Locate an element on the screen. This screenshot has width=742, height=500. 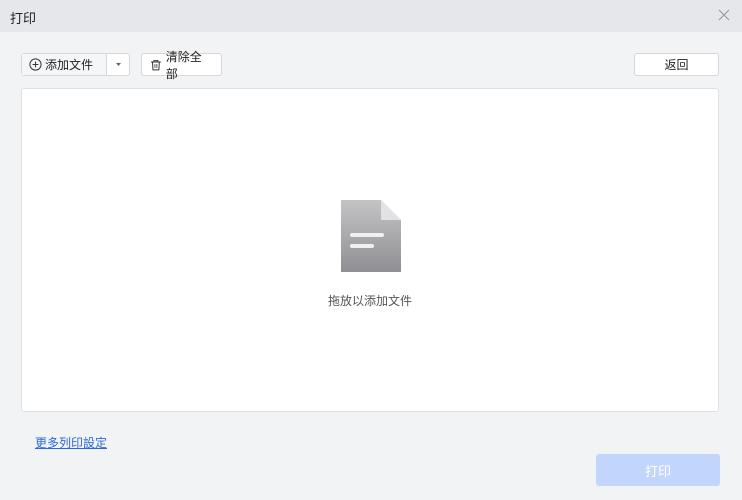
add-file-button-group: 添加文件 is located at coordinates (75, 64).